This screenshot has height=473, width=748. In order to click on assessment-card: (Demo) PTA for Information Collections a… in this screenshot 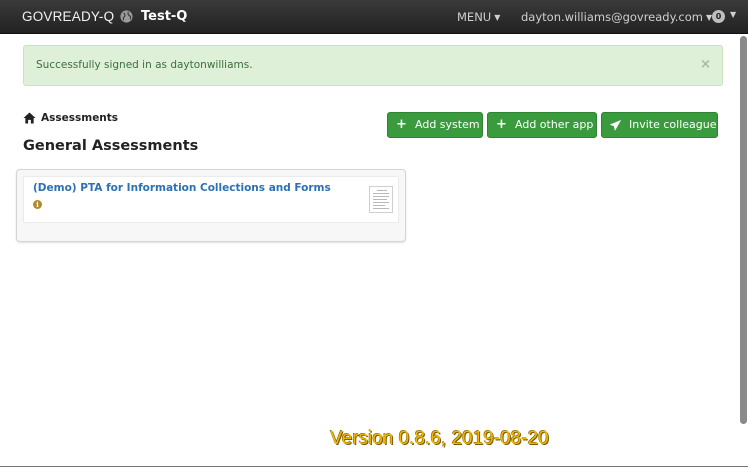, I will do `click(211, 199)`.